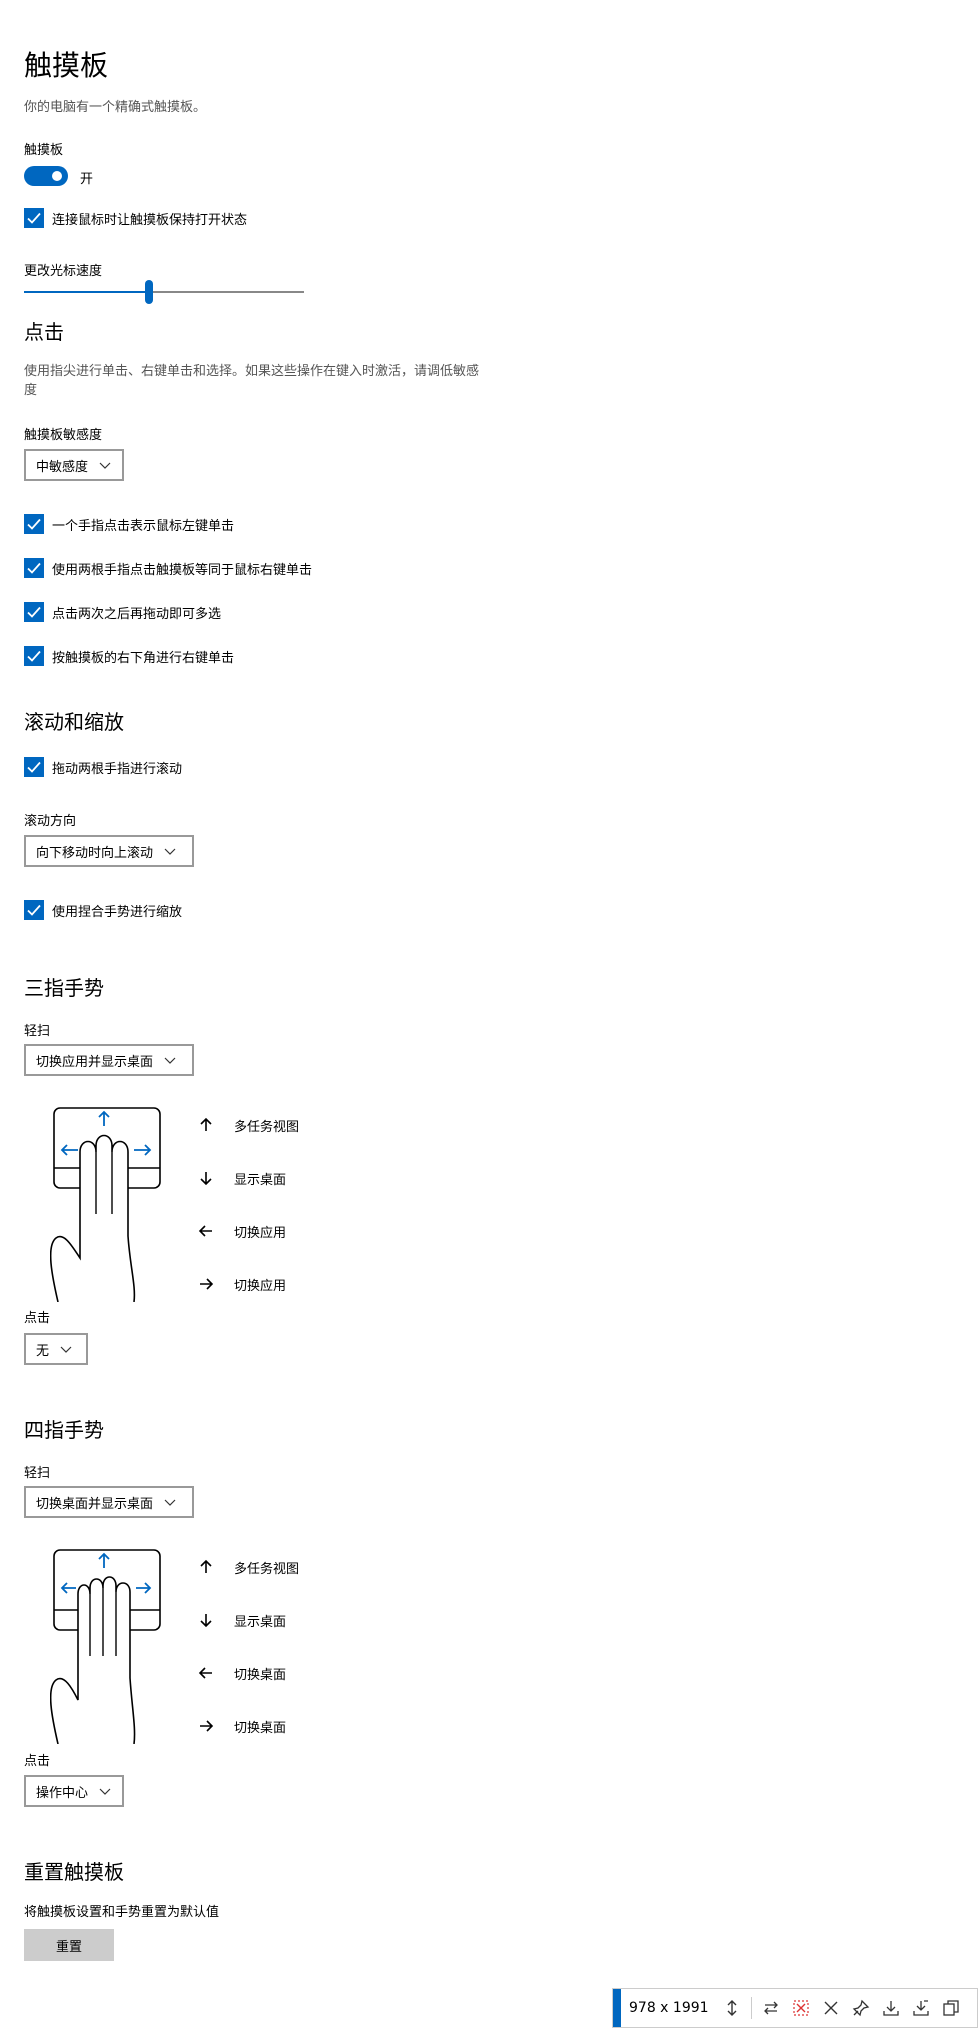 Image resolution: width=978 pixels, height=2028 pixels. What do you see at coordinates (50, 821) in the screenshot?
I see `scroll-direction-label: 滚动方向` at bounding box center [50, 821].